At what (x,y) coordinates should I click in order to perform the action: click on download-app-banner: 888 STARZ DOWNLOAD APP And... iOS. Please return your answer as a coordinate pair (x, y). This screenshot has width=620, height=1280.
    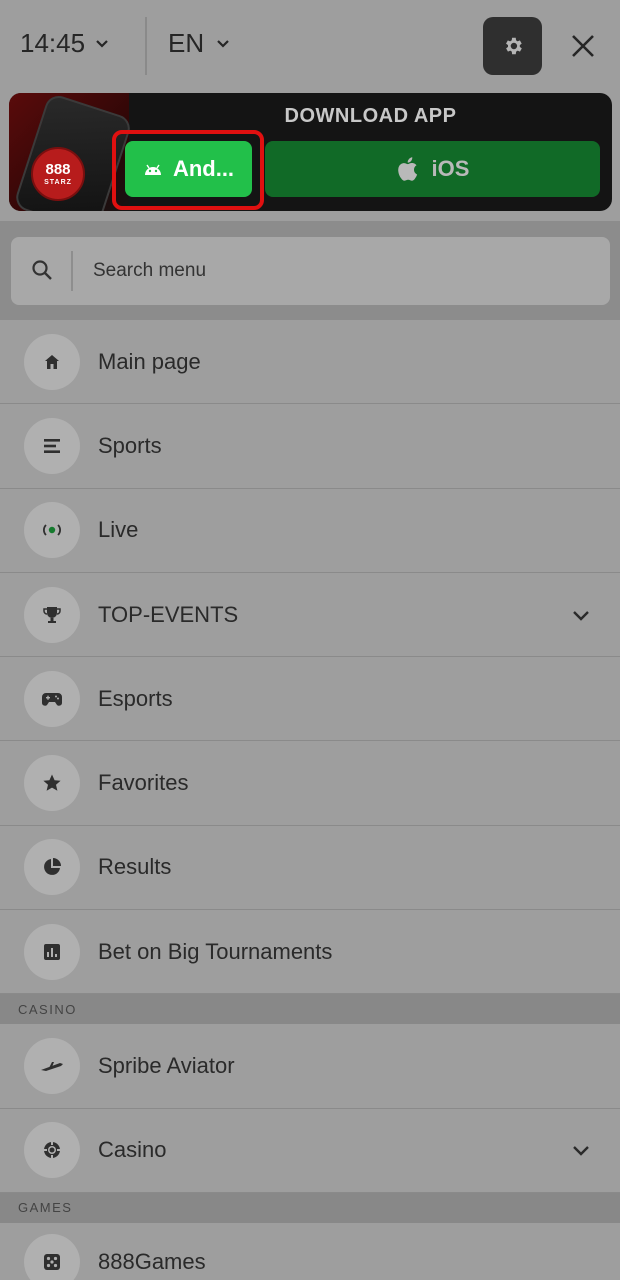
    Looking at the image, I should click on (310, 152).